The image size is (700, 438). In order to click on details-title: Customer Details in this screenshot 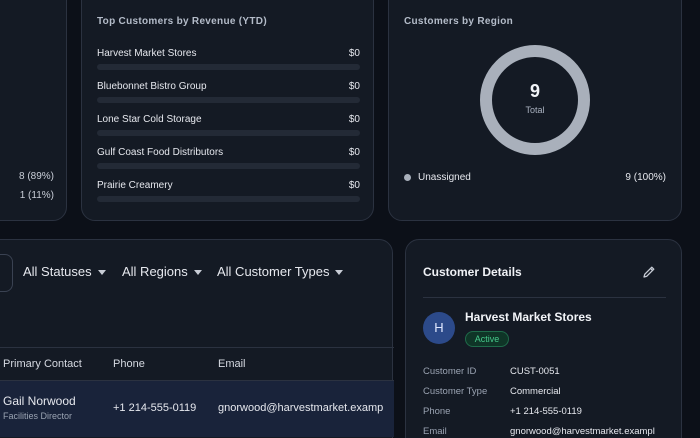, I will do `click(472, 272)`.